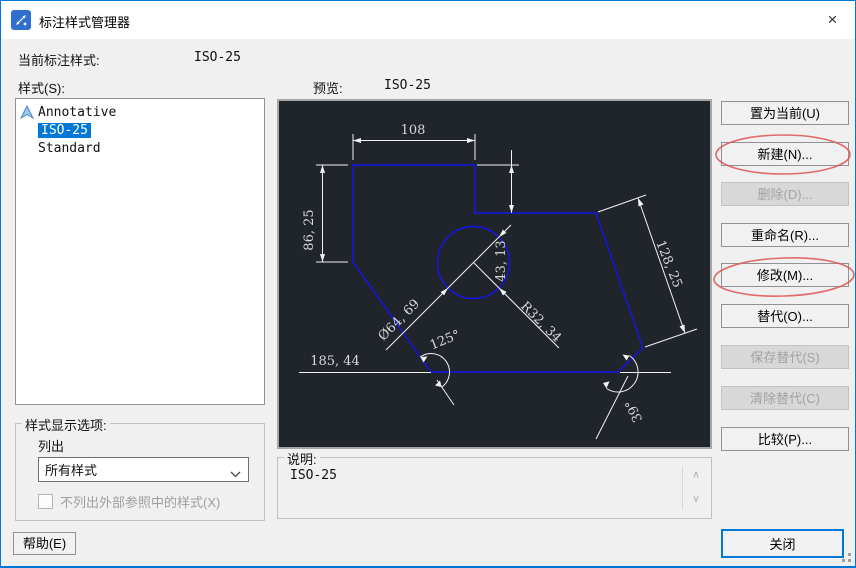 The width and height of the screenshot is (856, 568). What do you see at coordinates (328, 88) in the screenshot?
I see `preview-label: 预览:` at bounding box center [328, 88].